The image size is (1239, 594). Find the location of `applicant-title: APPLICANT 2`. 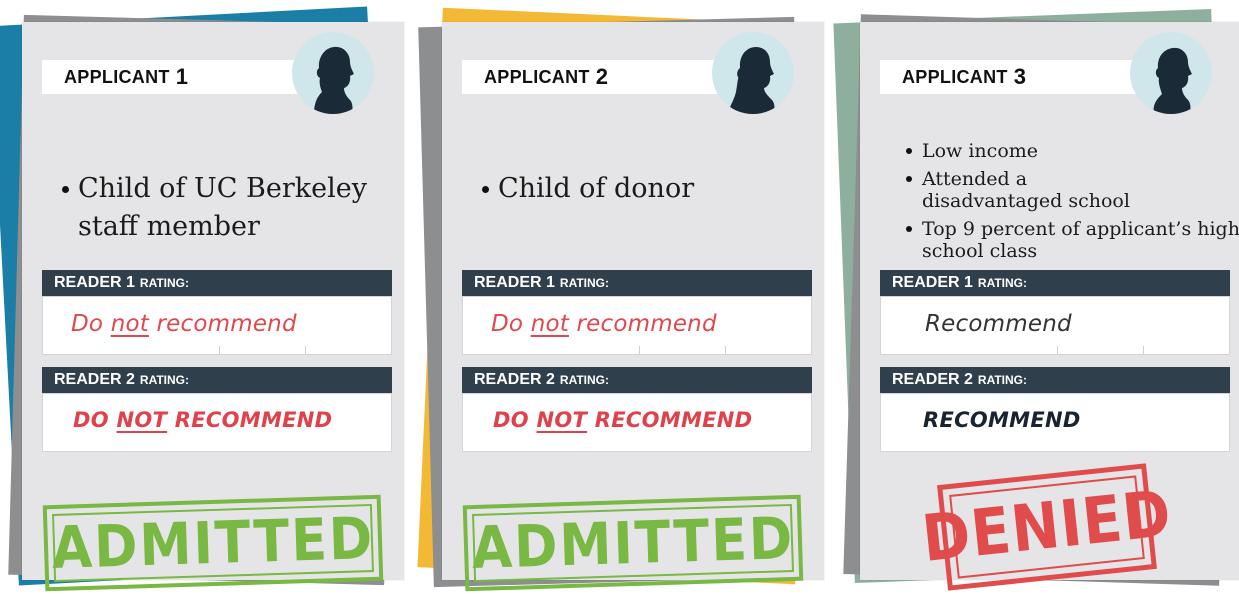

applicant-title: APPLICANT 2 is located at coordinates (597, 77).